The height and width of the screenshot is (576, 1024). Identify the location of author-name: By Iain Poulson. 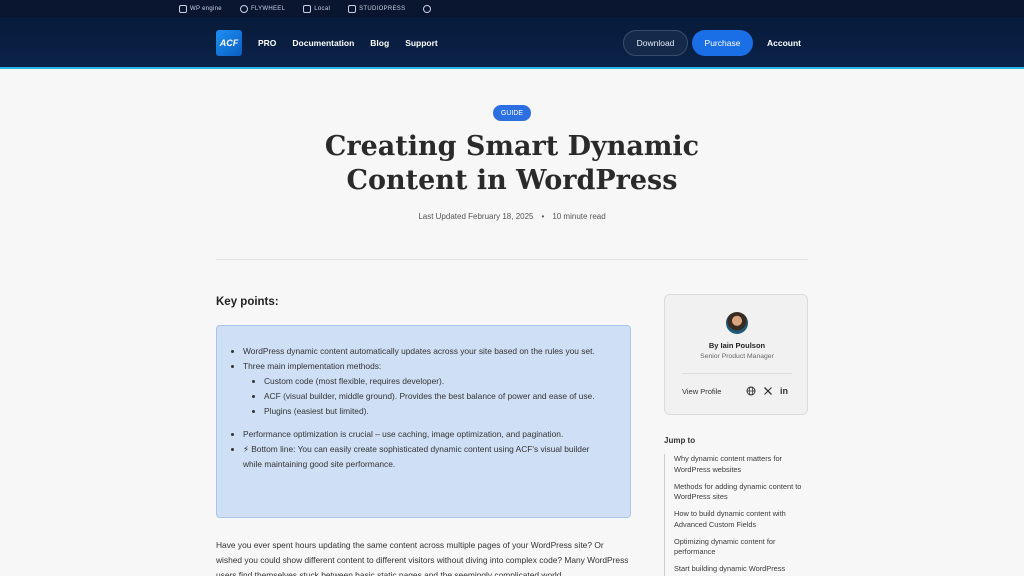
(737, 345).